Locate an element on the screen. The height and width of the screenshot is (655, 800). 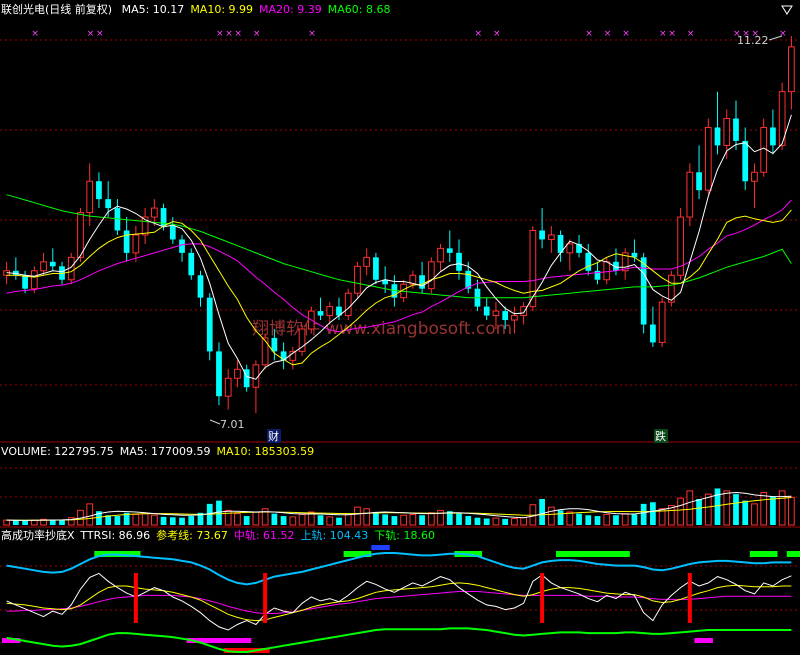
drop-event-label: 跌 is located at coordinates (660, 436).